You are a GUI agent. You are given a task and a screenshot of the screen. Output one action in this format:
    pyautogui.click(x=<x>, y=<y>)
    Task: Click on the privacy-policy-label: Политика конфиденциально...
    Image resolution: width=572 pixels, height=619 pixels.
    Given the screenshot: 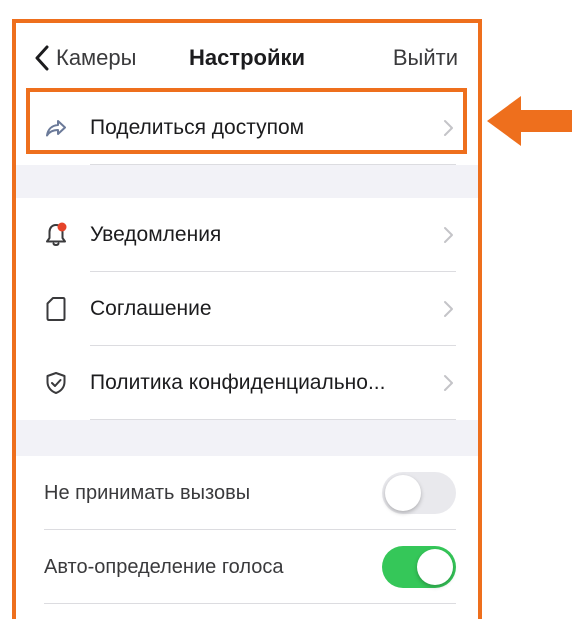 What is the action you would take?
    pyautogui.click(x=238, y=382)
    